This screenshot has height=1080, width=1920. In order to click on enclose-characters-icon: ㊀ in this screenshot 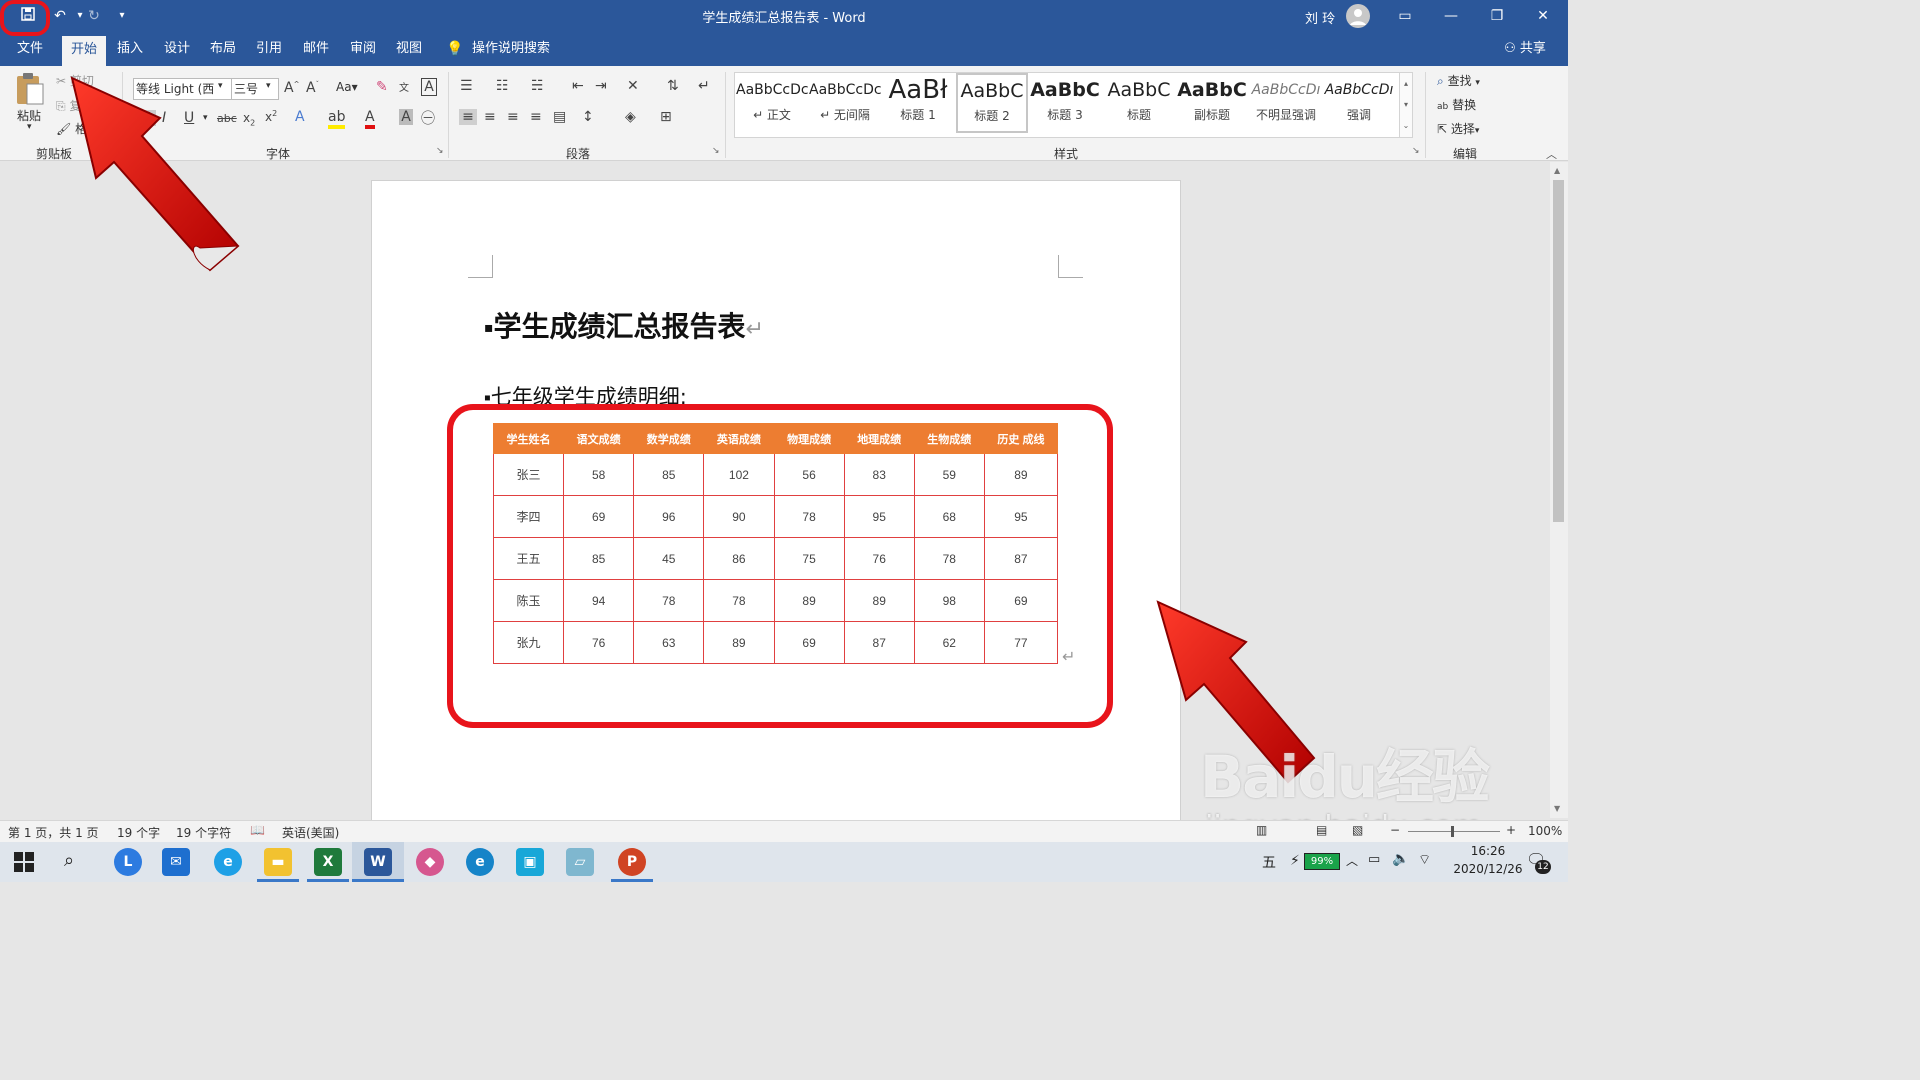, I will do `click(428, 118)`.